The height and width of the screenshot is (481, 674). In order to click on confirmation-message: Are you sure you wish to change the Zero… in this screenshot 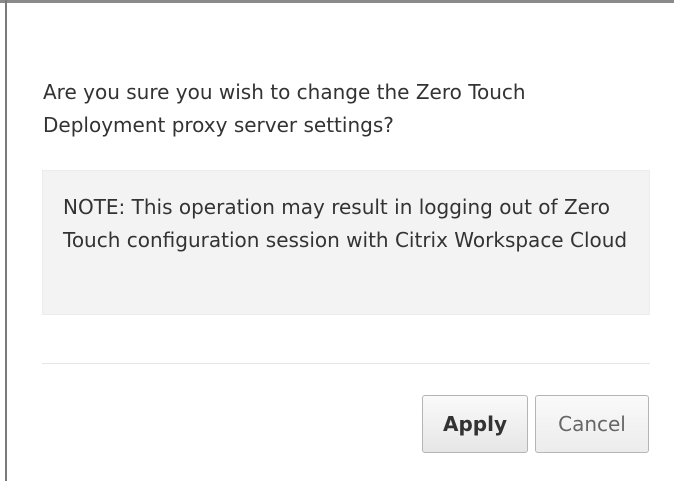, I will do `click(284, 108)`.